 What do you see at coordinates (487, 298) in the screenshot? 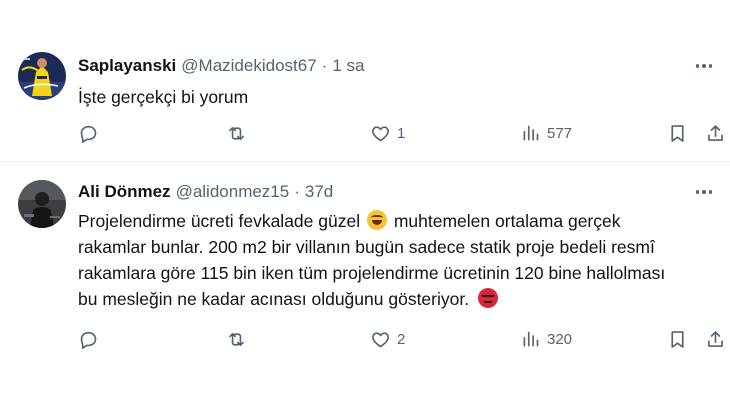
I see `angry-face-emoji` at bounding box center [487, 298].